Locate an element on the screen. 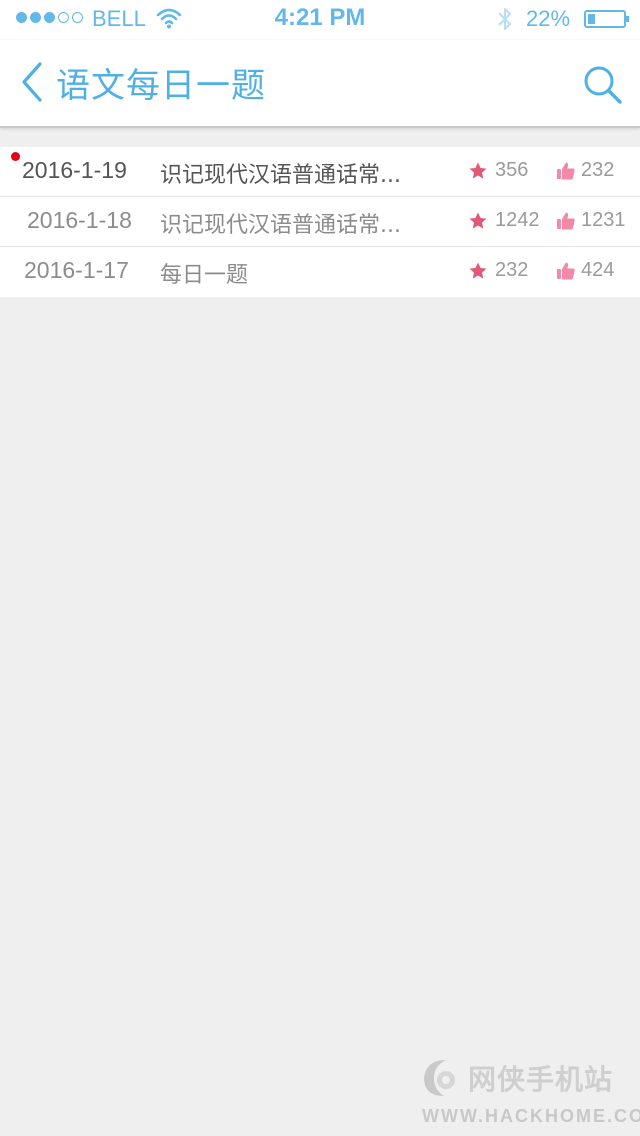  back-button is located at coordinates (38, 84).